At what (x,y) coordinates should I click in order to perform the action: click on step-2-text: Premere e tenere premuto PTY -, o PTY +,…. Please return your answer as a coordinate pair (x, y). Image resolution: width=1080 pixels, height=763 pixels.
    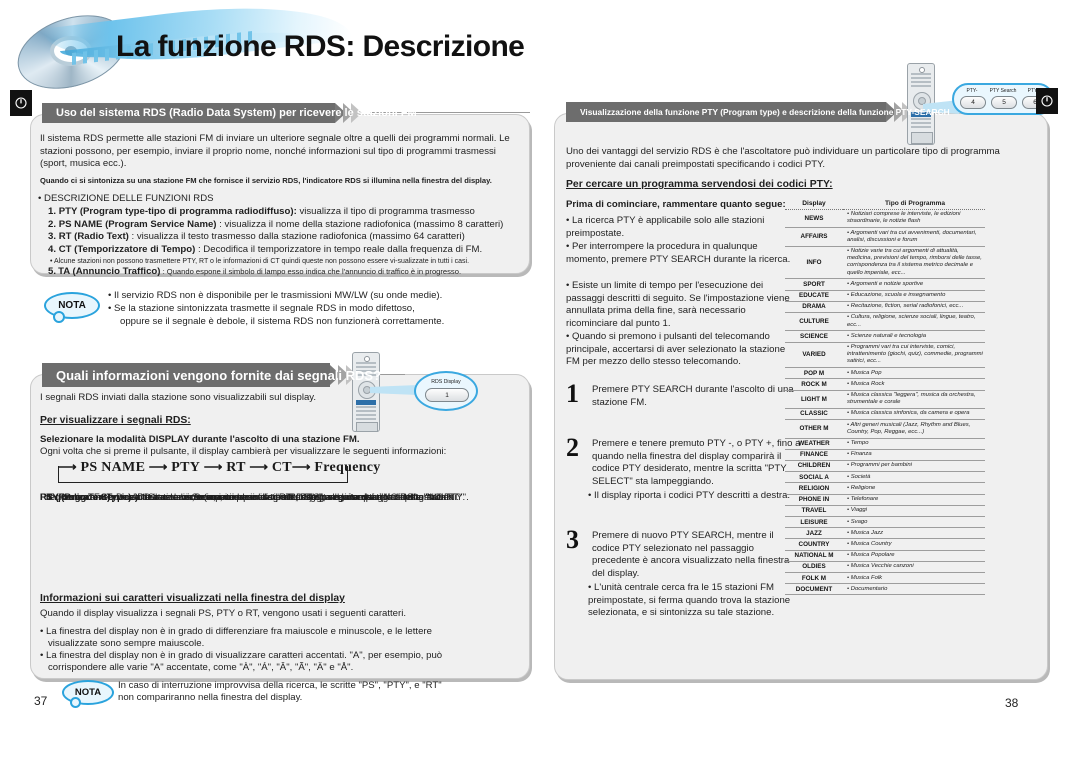
    Looking at the image, I should click on (696, 462).